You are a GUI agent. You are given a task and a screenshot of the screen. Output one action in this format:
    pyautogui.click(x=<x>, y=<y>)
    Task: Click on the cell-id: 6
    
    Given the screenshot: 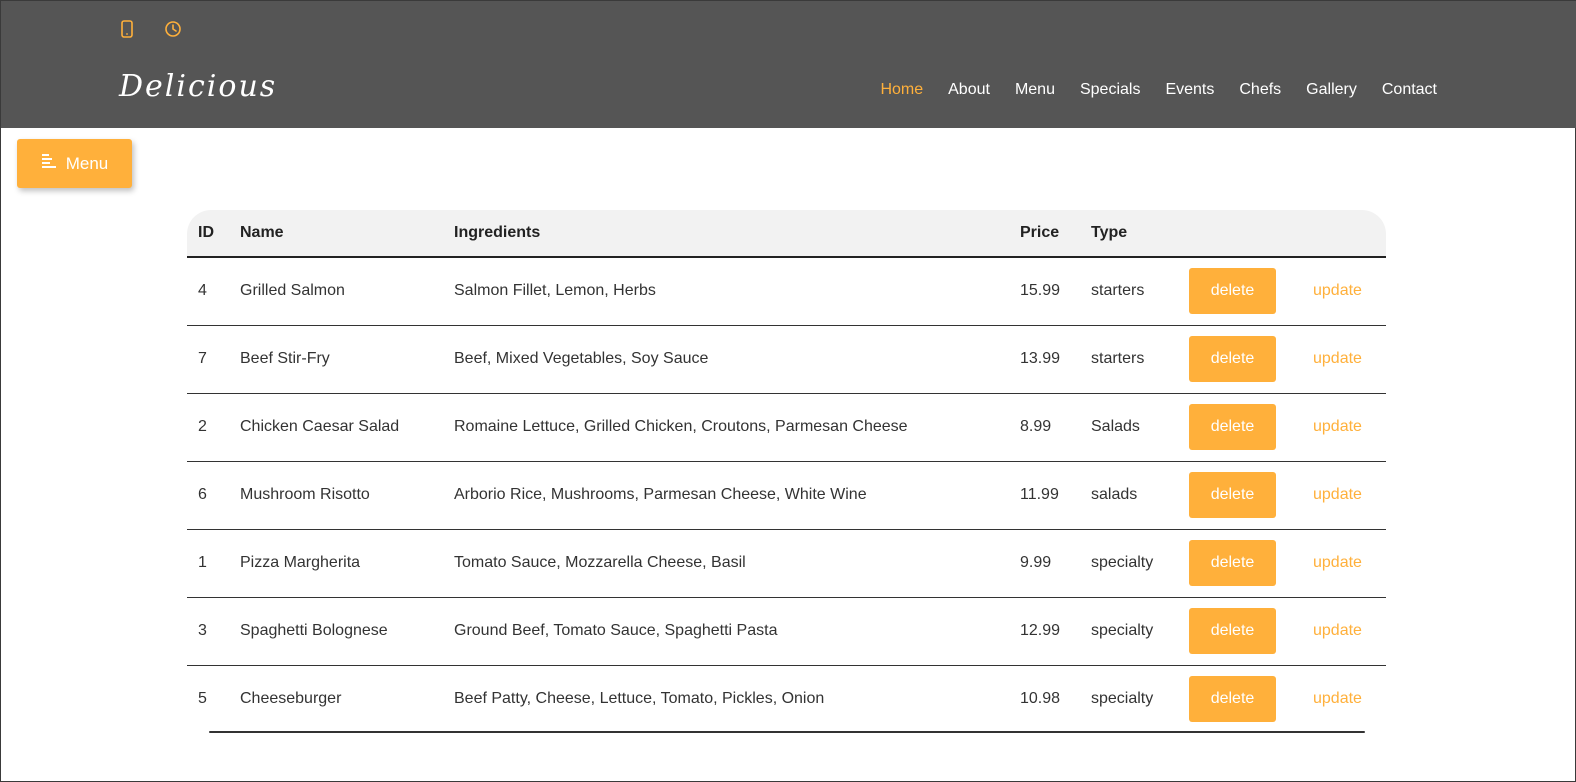 What is the action you would take?
    pyautogui.click(x=213, y=495)
    